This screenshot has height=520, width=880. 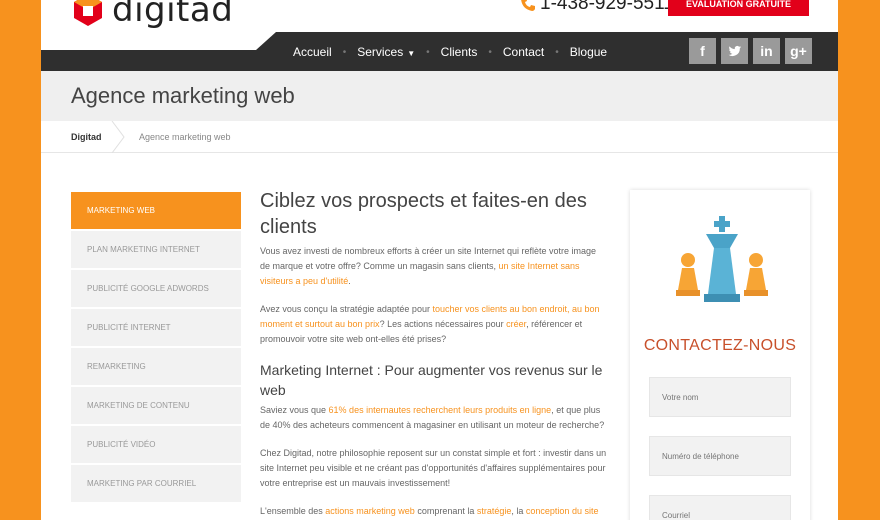 What do you see at coordinates (720, 456) in the screenshot?
I see `phone-field` at bounding box center [720, 456].